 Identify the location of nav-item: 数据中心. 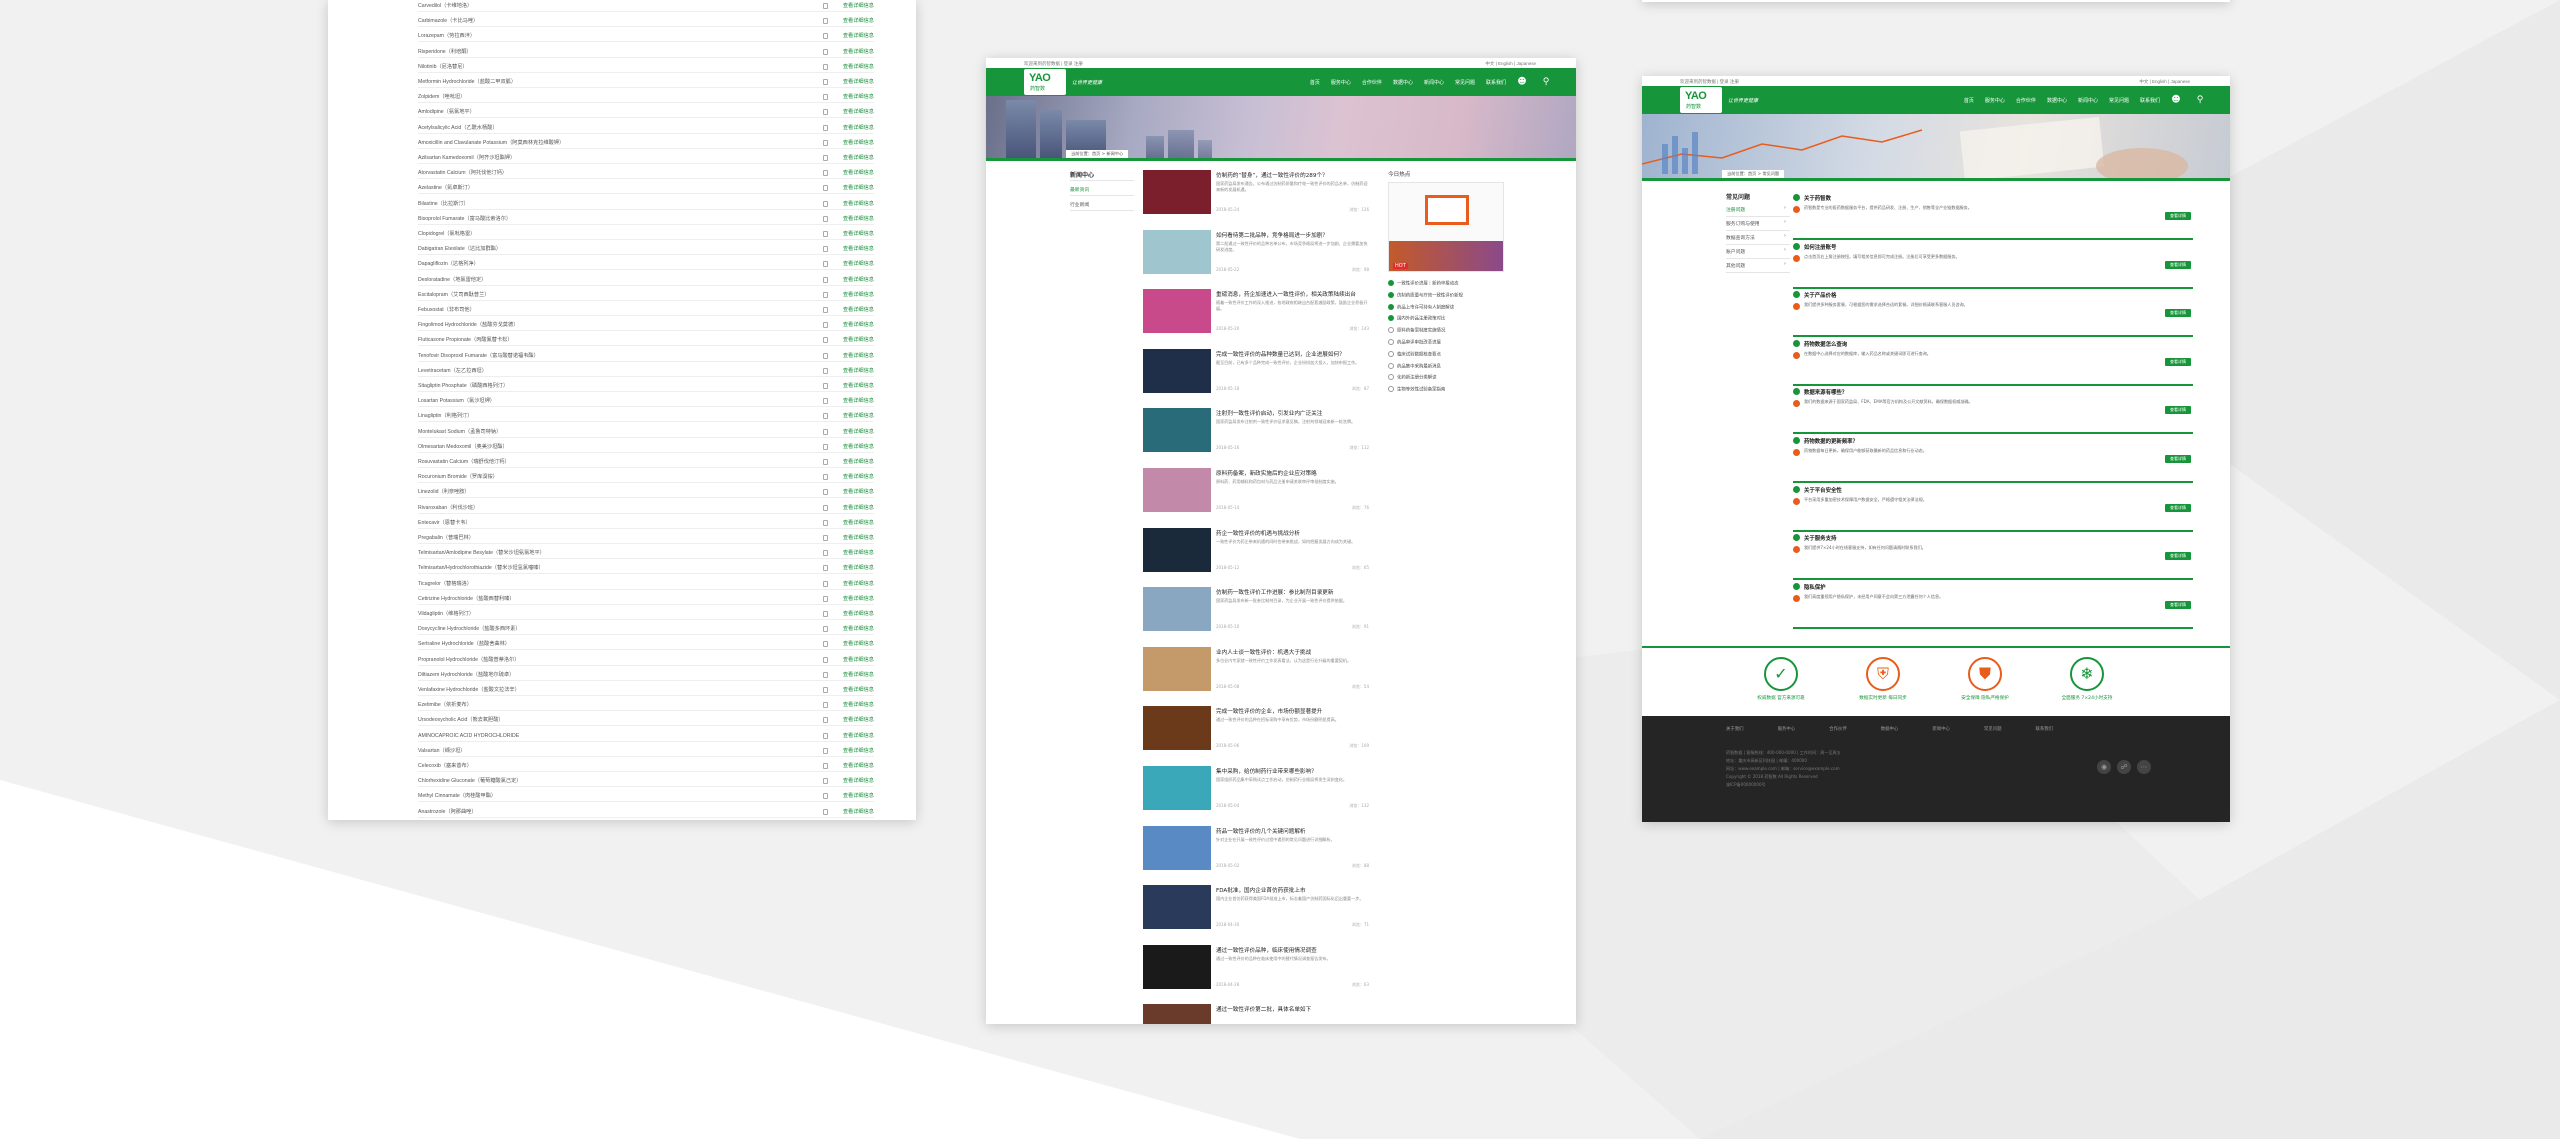
(2057, 100).